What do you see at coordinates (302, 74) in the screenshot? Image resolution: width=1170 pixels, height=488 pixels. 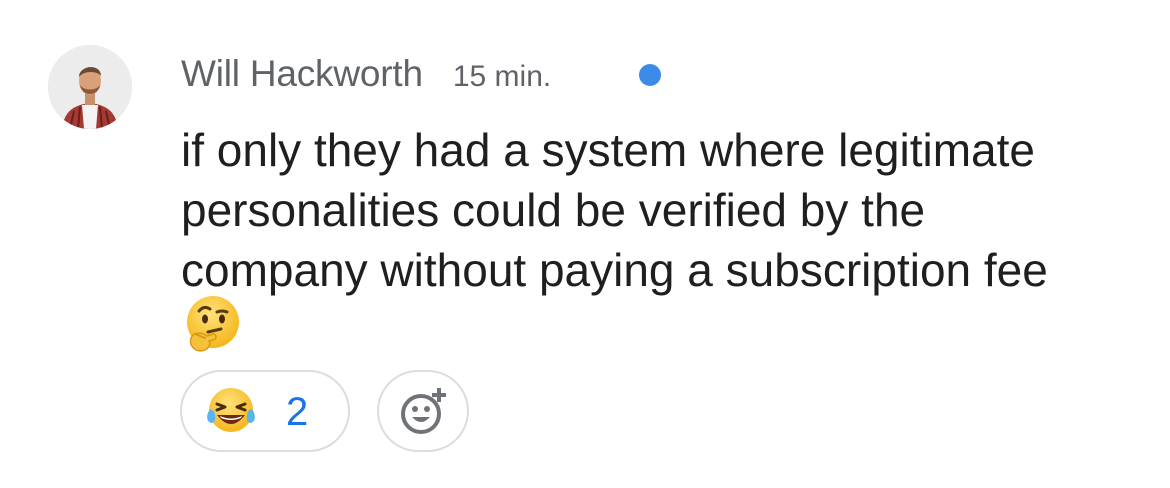 I see `author-name: Will Hackworth` at bounding box center [302, 74].